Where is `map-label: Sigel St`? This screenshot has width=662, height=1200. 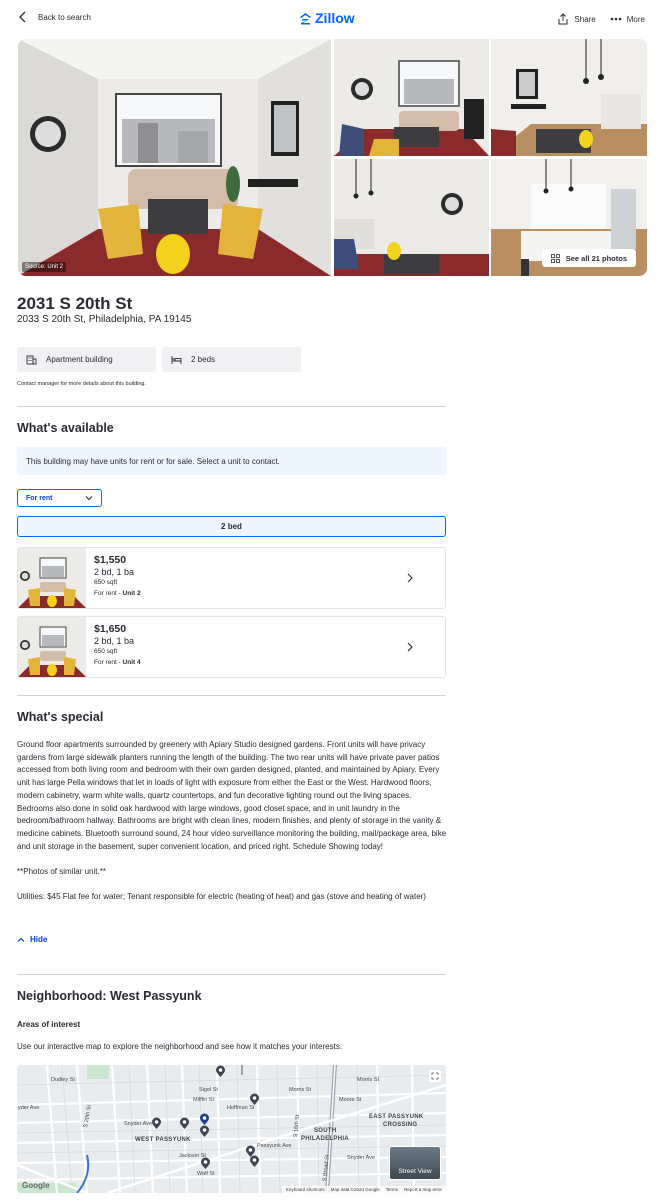 map-label: Sigel St is located at coordinates (208, 1090).